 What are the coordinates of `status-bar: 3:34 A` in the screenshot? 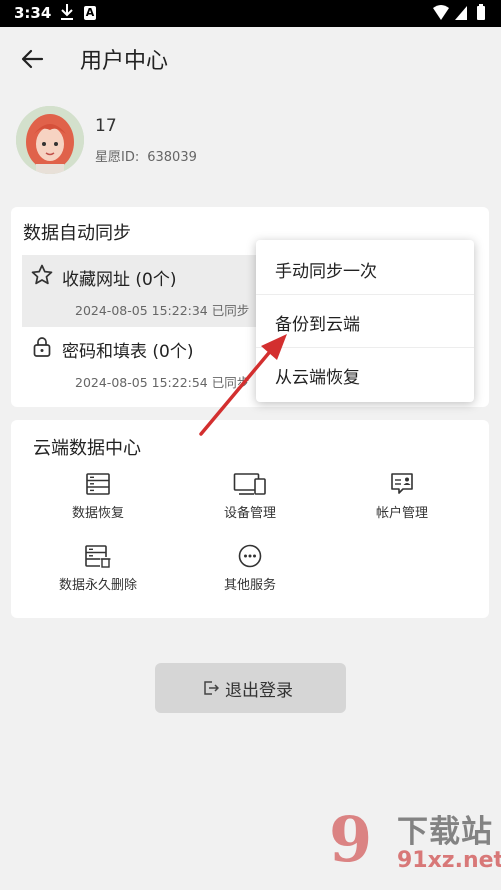 It's located at (250, 13).